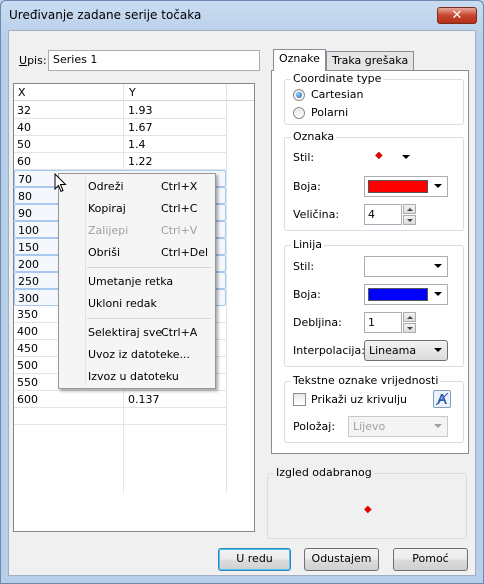 This screenshot has height=584, width=484. Describe the element at coordinates (390, 157) in the screenshot. I see `marker-style-combo: ◆` at that location.